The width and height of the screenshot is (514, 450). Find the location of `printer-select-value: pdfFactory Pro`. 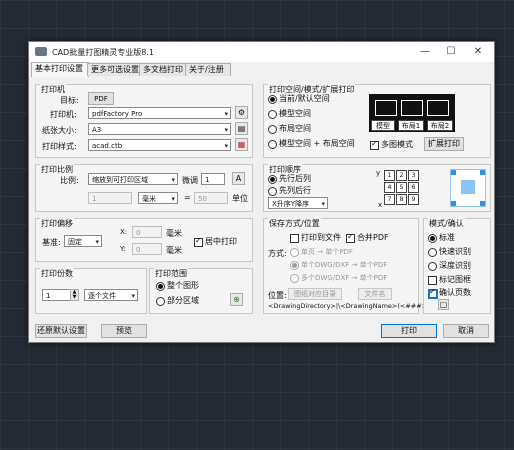

printer-select-value: pdfFactory Pro is located at coordinates (117, 114).